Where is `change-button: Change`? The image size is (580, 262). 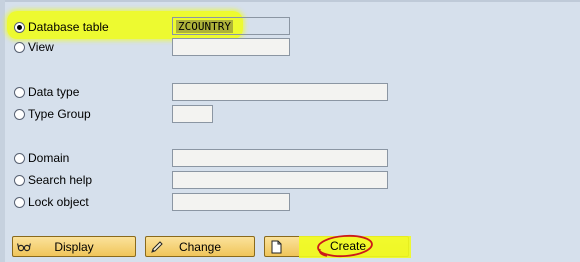
change-button: Change is located at coordinates (200, 246).